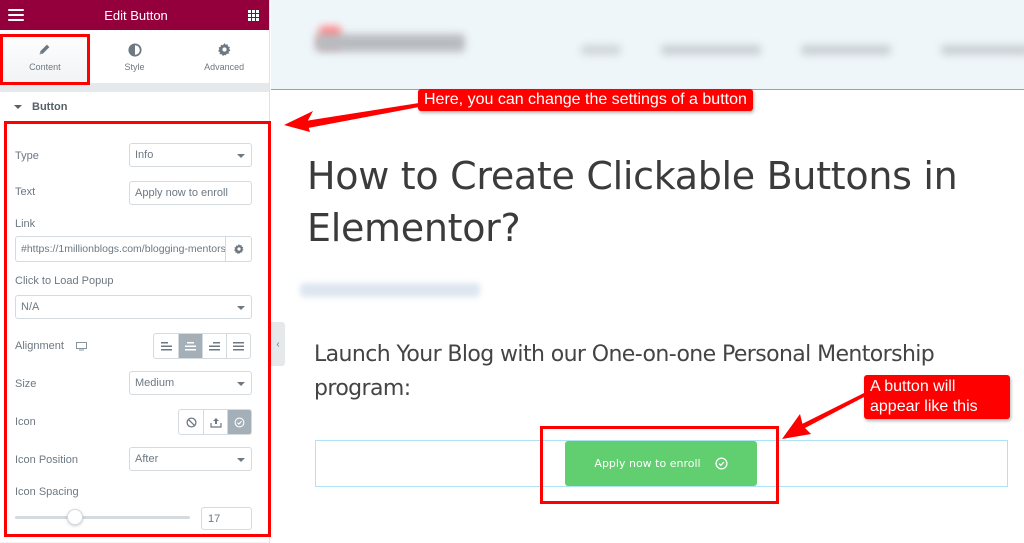  I want to click on align-justify-icon, so click(238, 345).